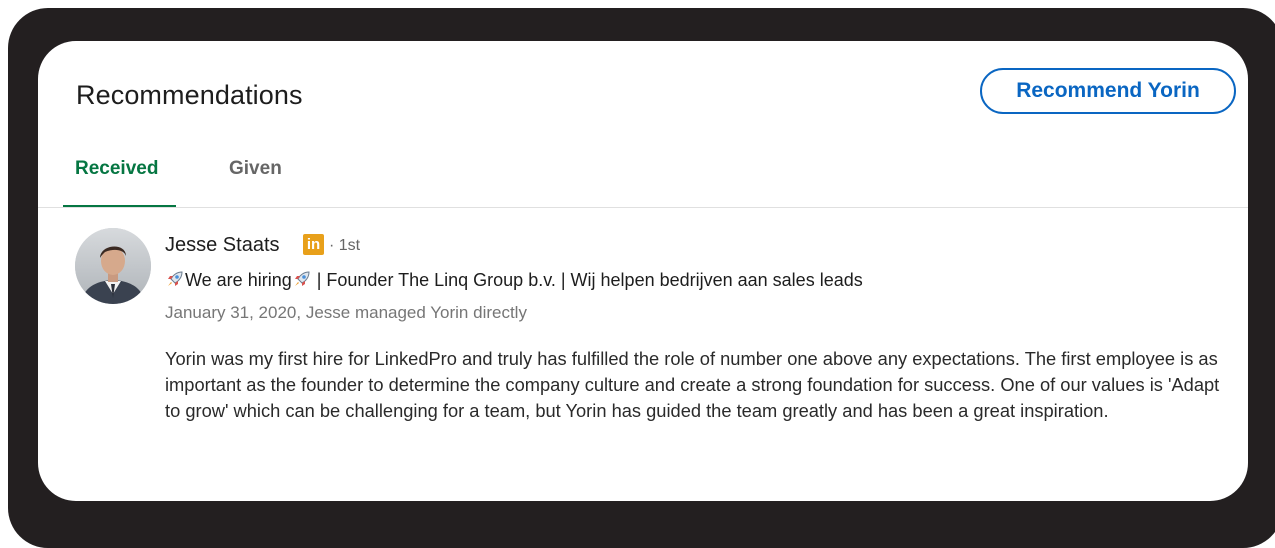 This screenshot has width=1275, height=548. Describe the element at coordinates (222, 245) in the screenshot. I see `recommender-name: Jesse Staats` at that location.